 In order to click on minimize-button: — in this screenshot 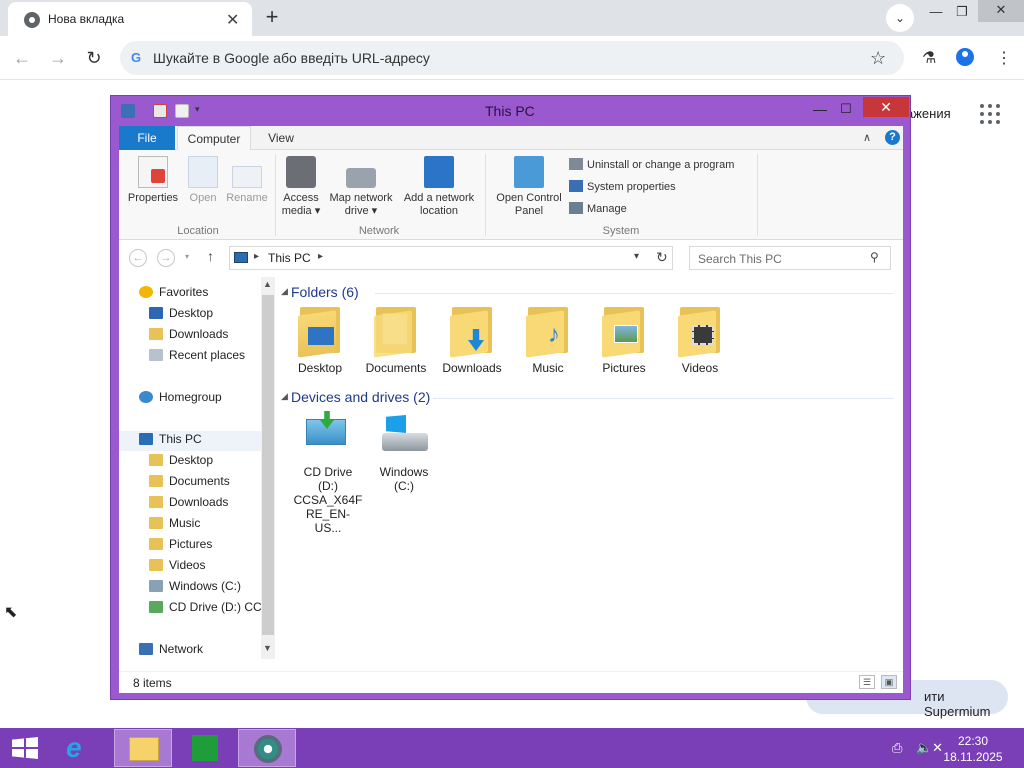, I will do `click(820, 109)`.